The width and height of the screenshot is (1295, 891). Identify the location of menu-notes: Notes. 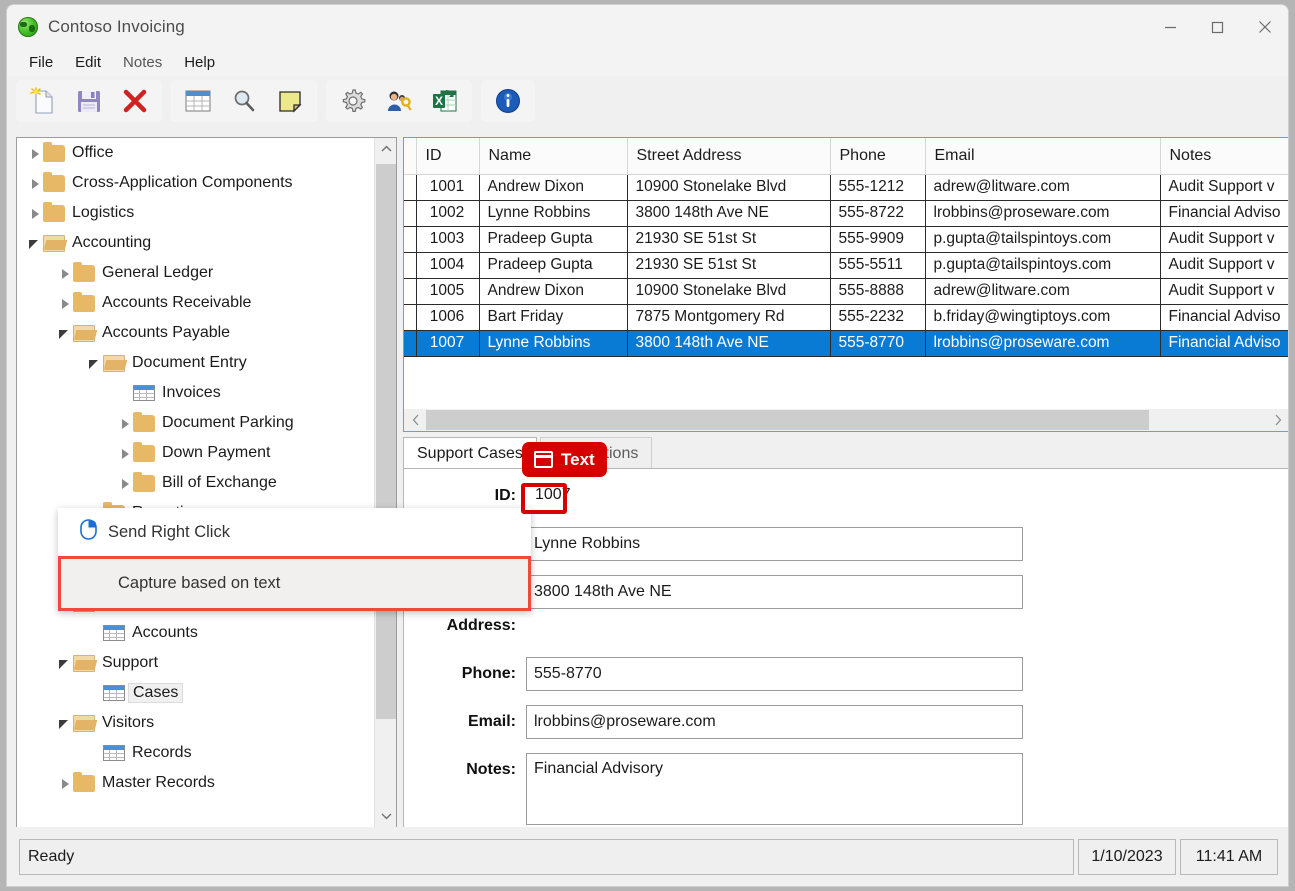
(142, 62).